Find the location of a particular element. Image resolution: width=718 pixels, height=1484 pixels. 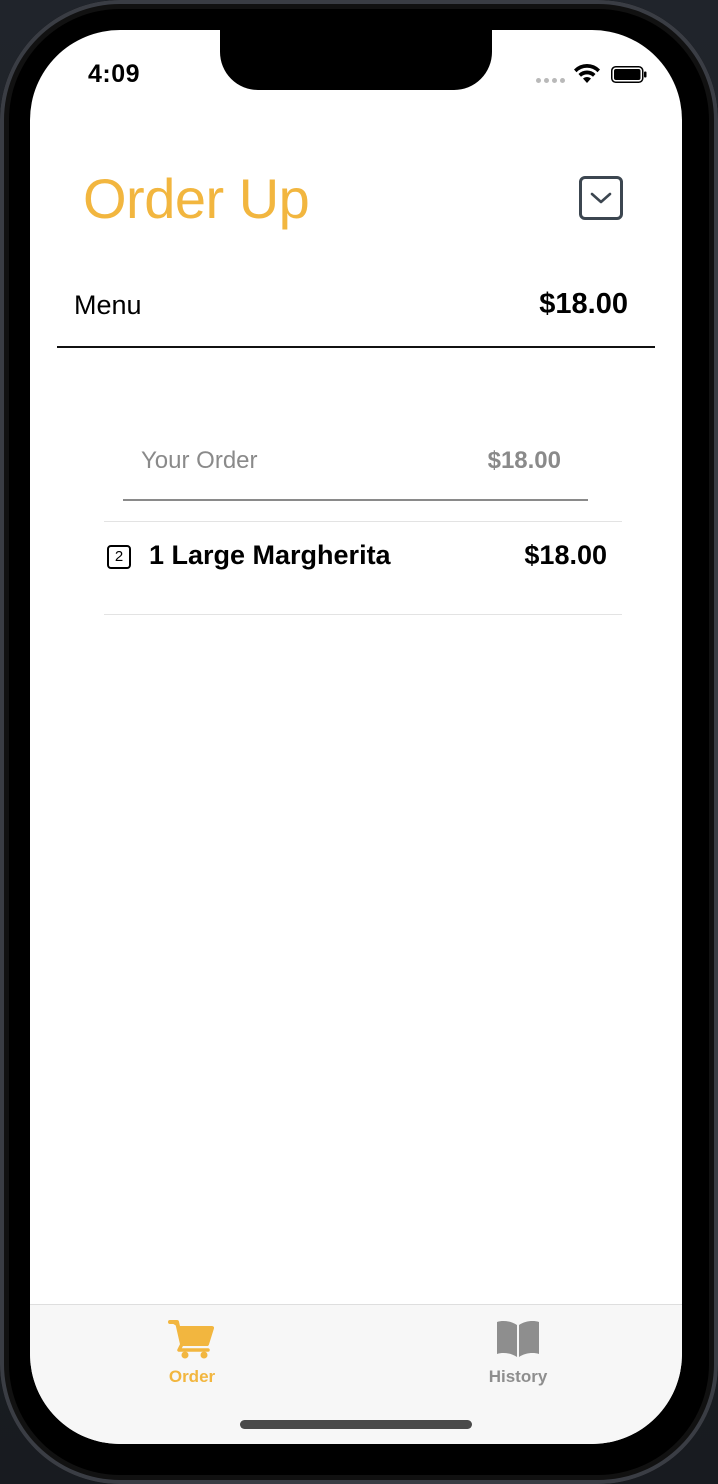

tab-history: History is located at coordinates (518, 1357).